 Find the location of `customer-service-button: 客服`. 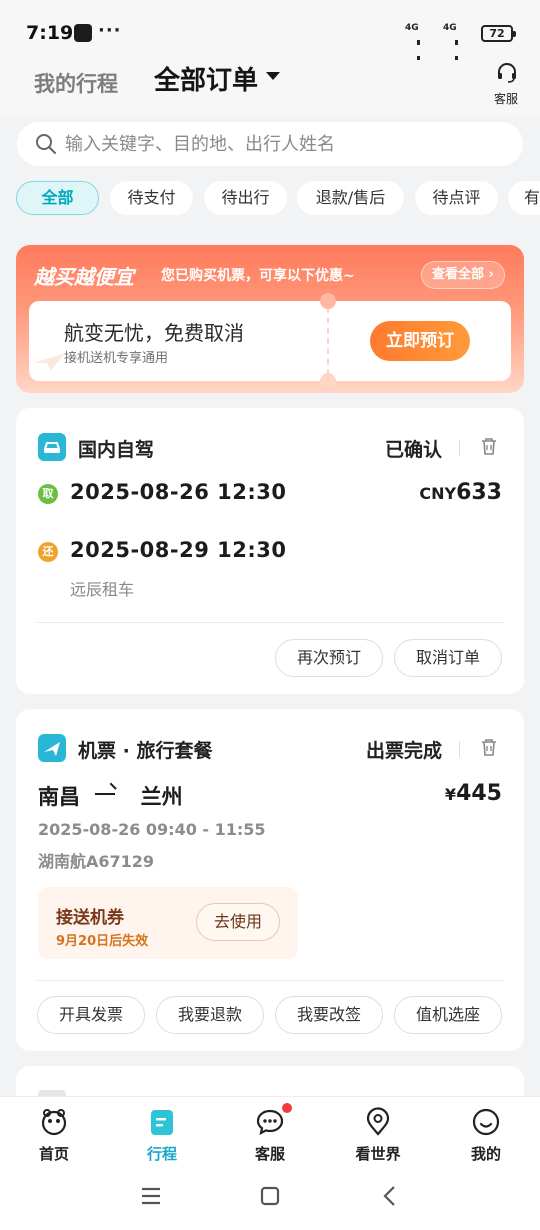

customer-service-button: 客服 is located at coordinates (506, 83).